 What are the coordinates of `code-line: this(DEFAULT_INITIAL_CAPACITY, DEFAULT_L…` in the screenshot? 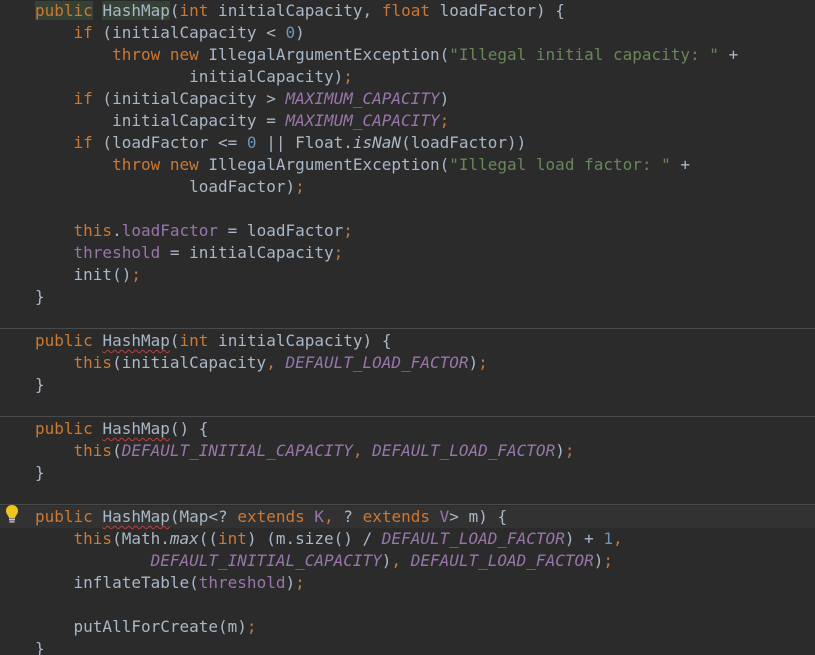 It's located at (305, 451).